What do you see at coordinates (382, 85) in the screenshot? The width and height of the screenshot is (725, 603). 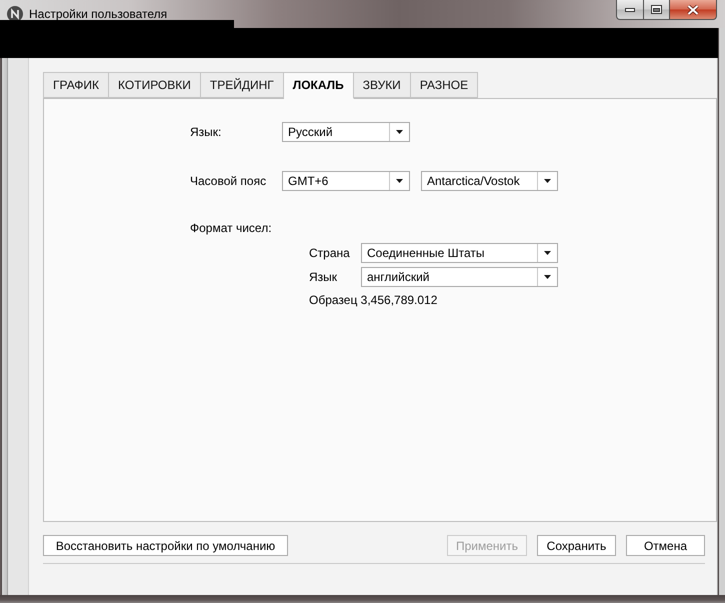 I see `tab: ЗВУКИ` at bounding box center [382, 85].